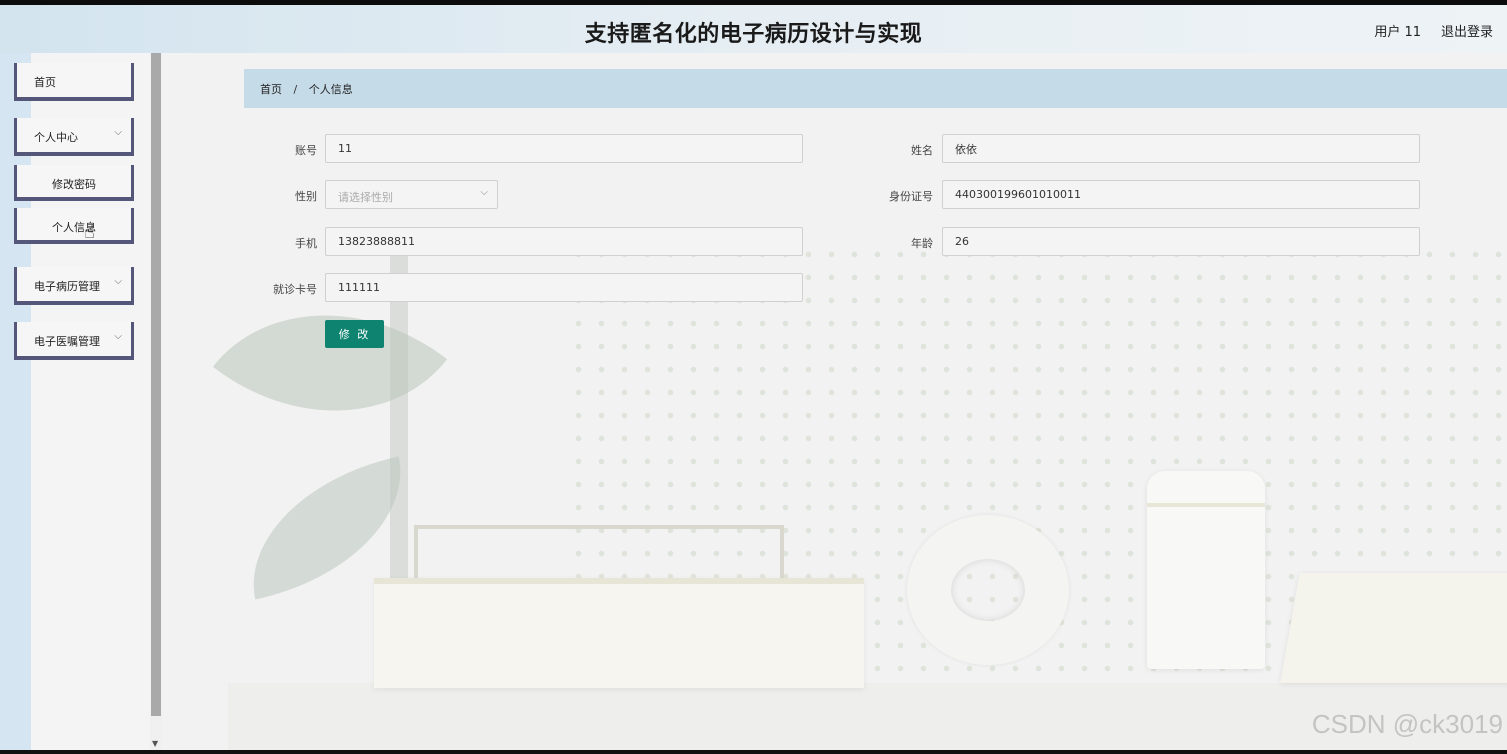  I want to click on app-header: 支持匿名化的电子病历设计与实现 用户 11 退出登录, so click(753, 29).